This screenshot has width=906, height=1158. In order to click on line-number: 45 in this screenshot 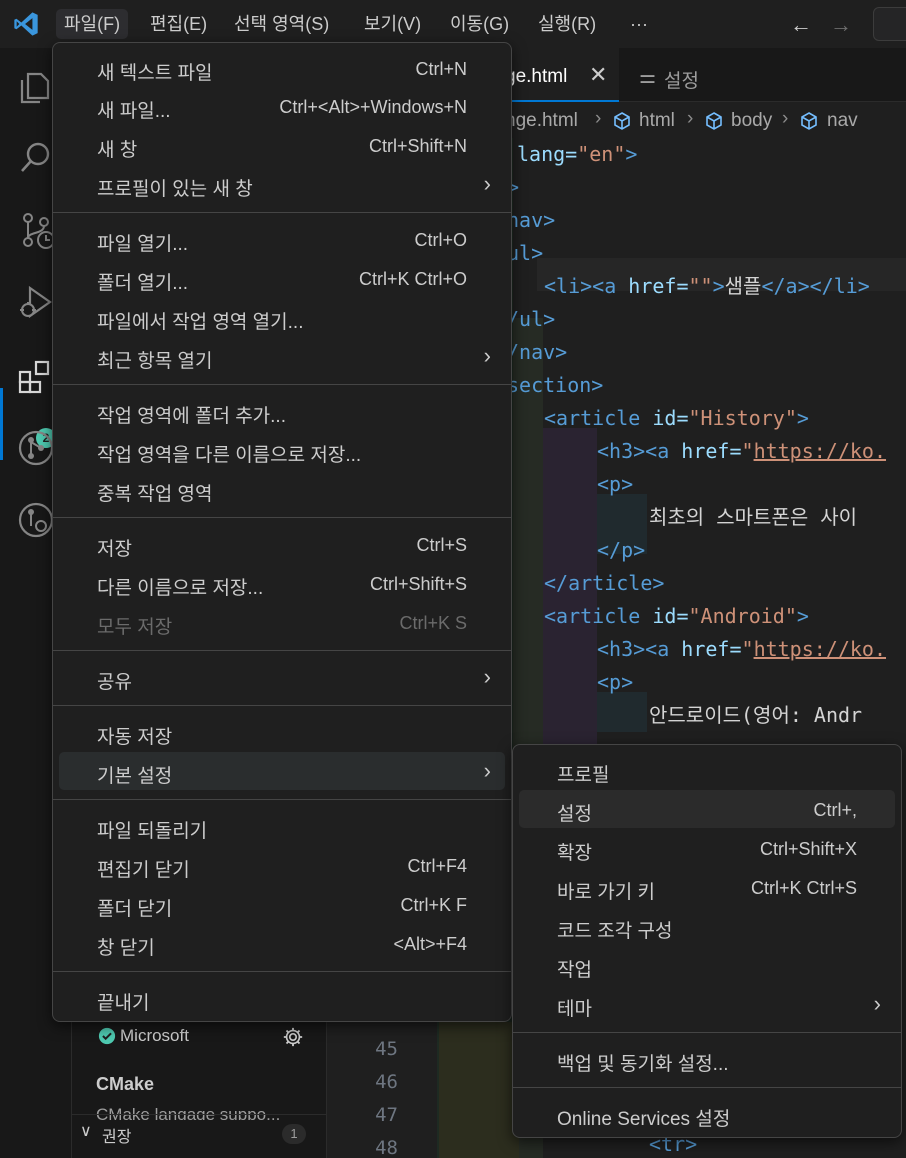, I will do `click(386, 1049)`.